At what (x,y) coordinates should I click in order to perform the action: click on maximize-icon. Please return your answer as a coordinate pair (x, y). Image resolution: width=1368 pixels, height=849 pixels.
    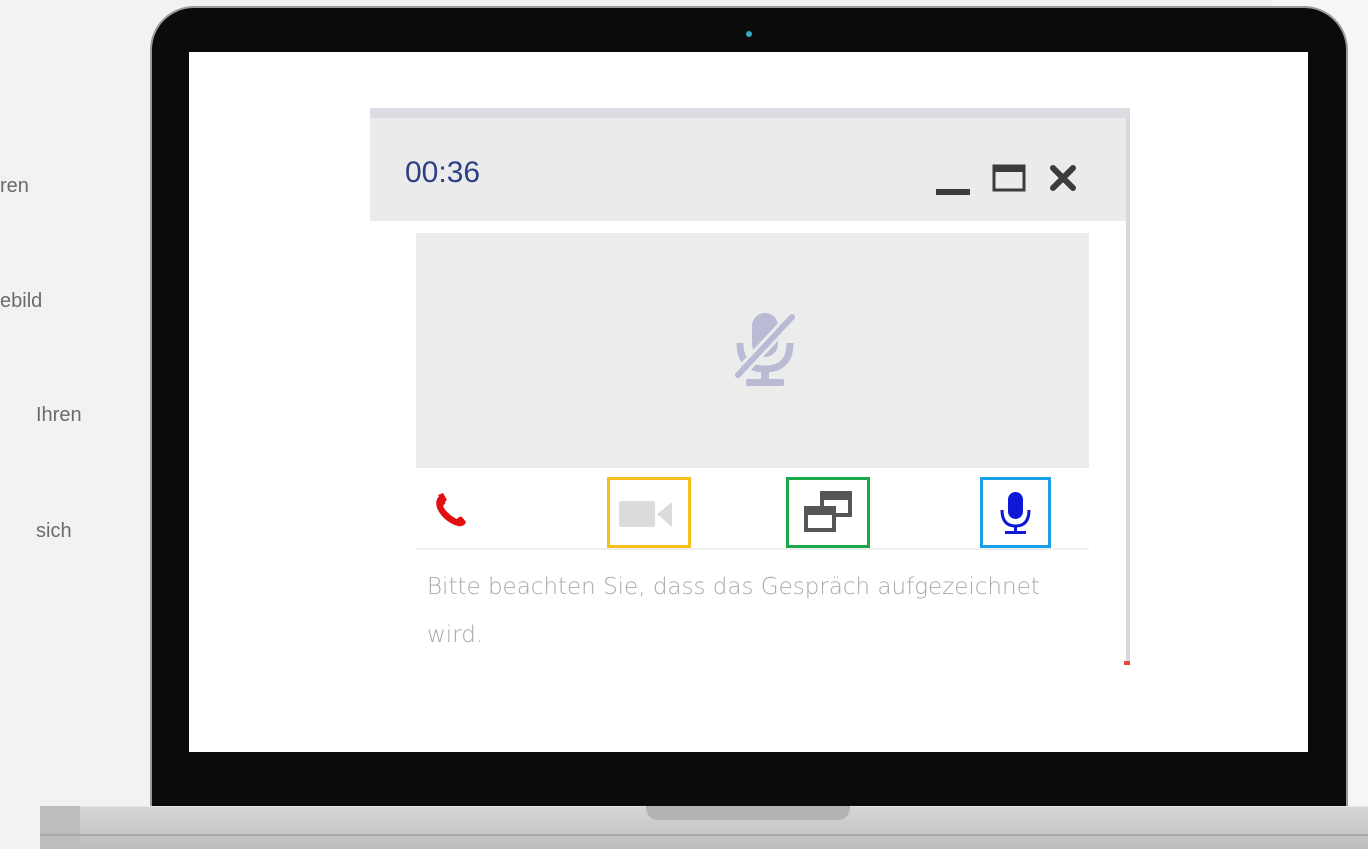
    Looking at the image, I should click on (1009, 178).